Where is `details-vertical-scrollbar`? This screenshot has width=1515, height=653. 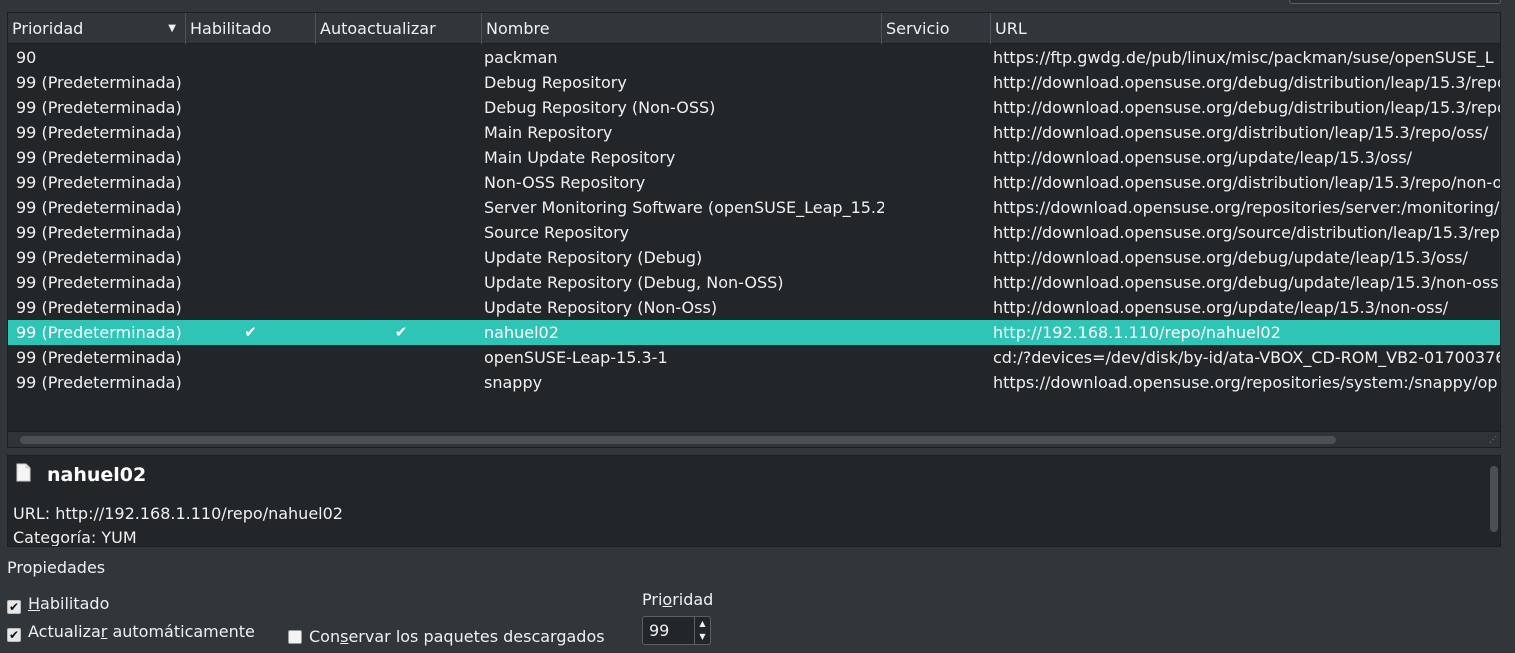 details-vertical-scrollbar is located at coordinates (1494, 499).